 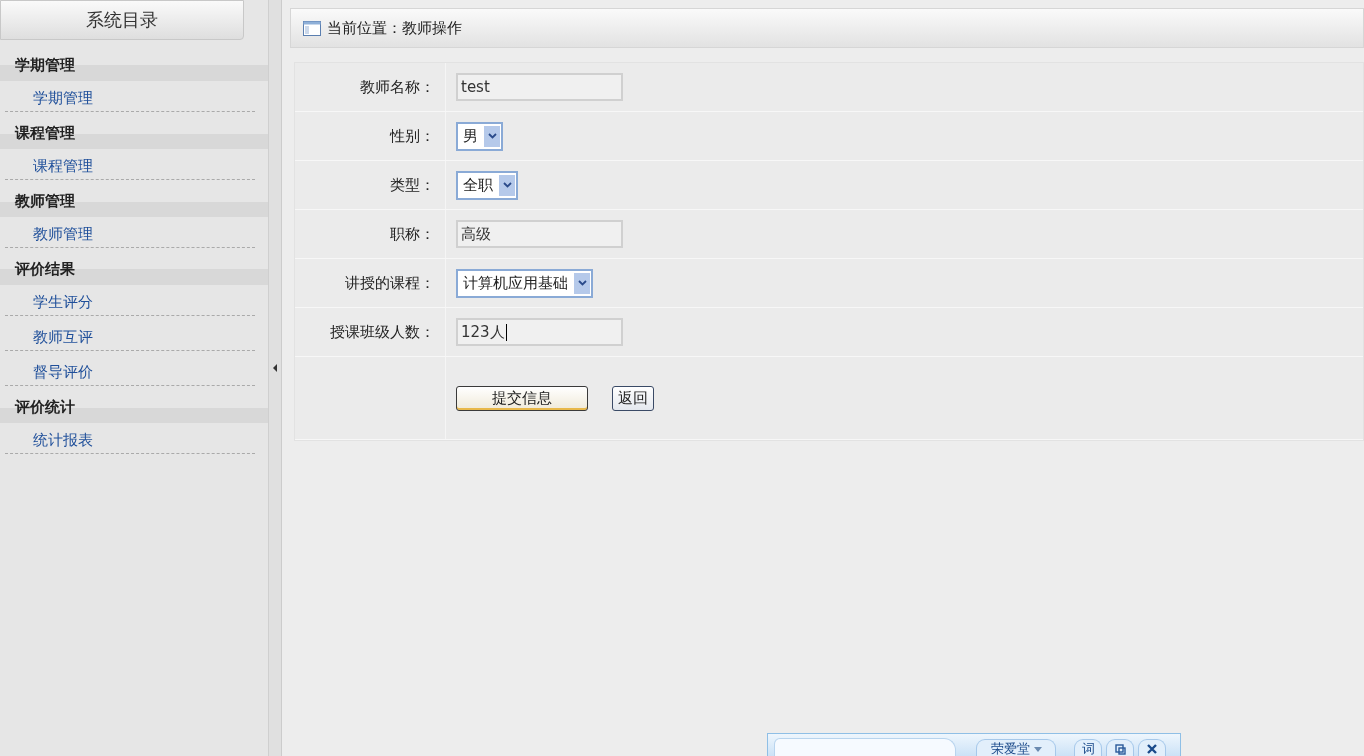 What do you see at coordinates (397, 87) in the screenshot?
I see `field-label: 教师名称：` at bounding box center [397, 87].